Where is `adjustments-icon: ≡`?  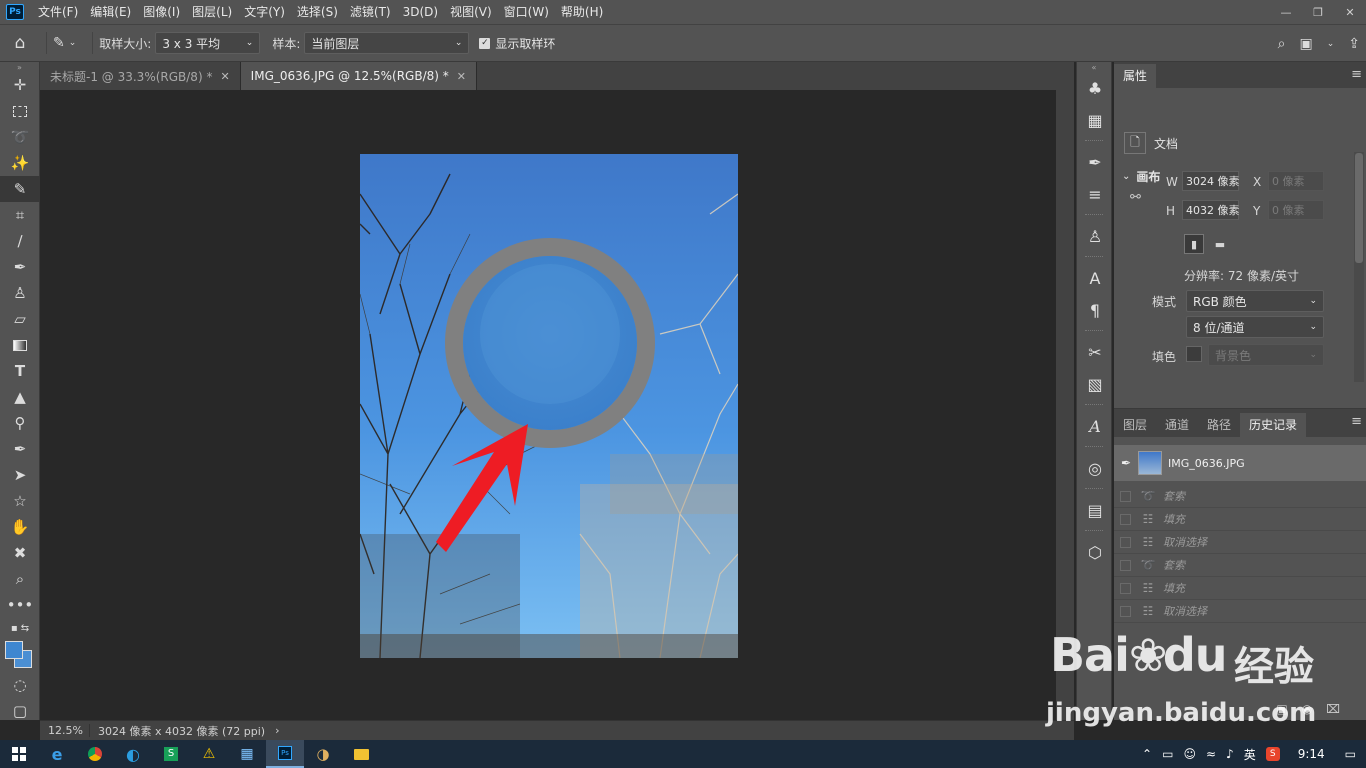 adjustments-icon: ≡ is located at coordinates (1095, 194).